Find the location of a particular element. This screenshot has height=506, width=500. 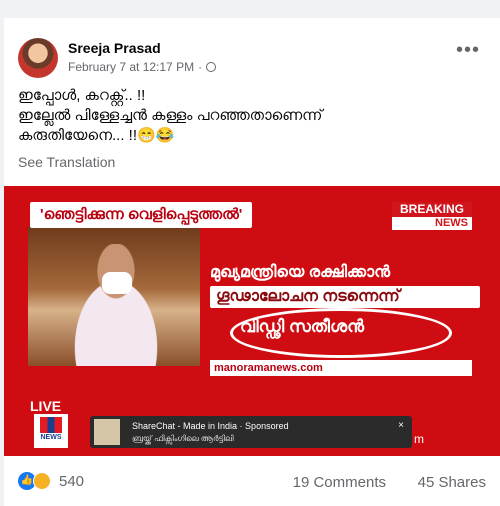

headline-line-2-box: ഗൂഢാലോചന നടന്നെന്ന് is located at coordinates (345, 297).